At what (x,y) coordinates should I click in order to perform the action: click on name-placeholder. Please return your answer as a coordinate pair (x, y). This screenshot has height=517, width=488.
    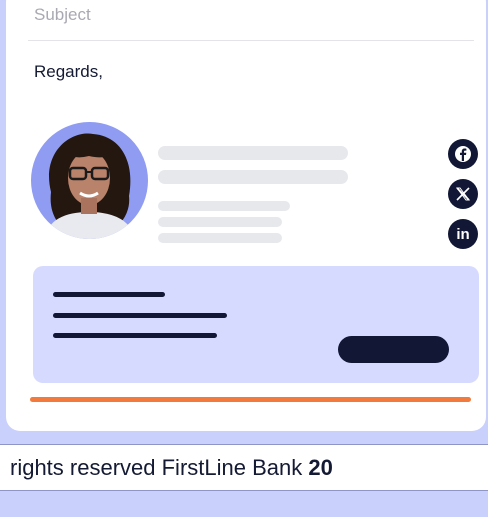
    Looking at the image, I should click on (253, 153).